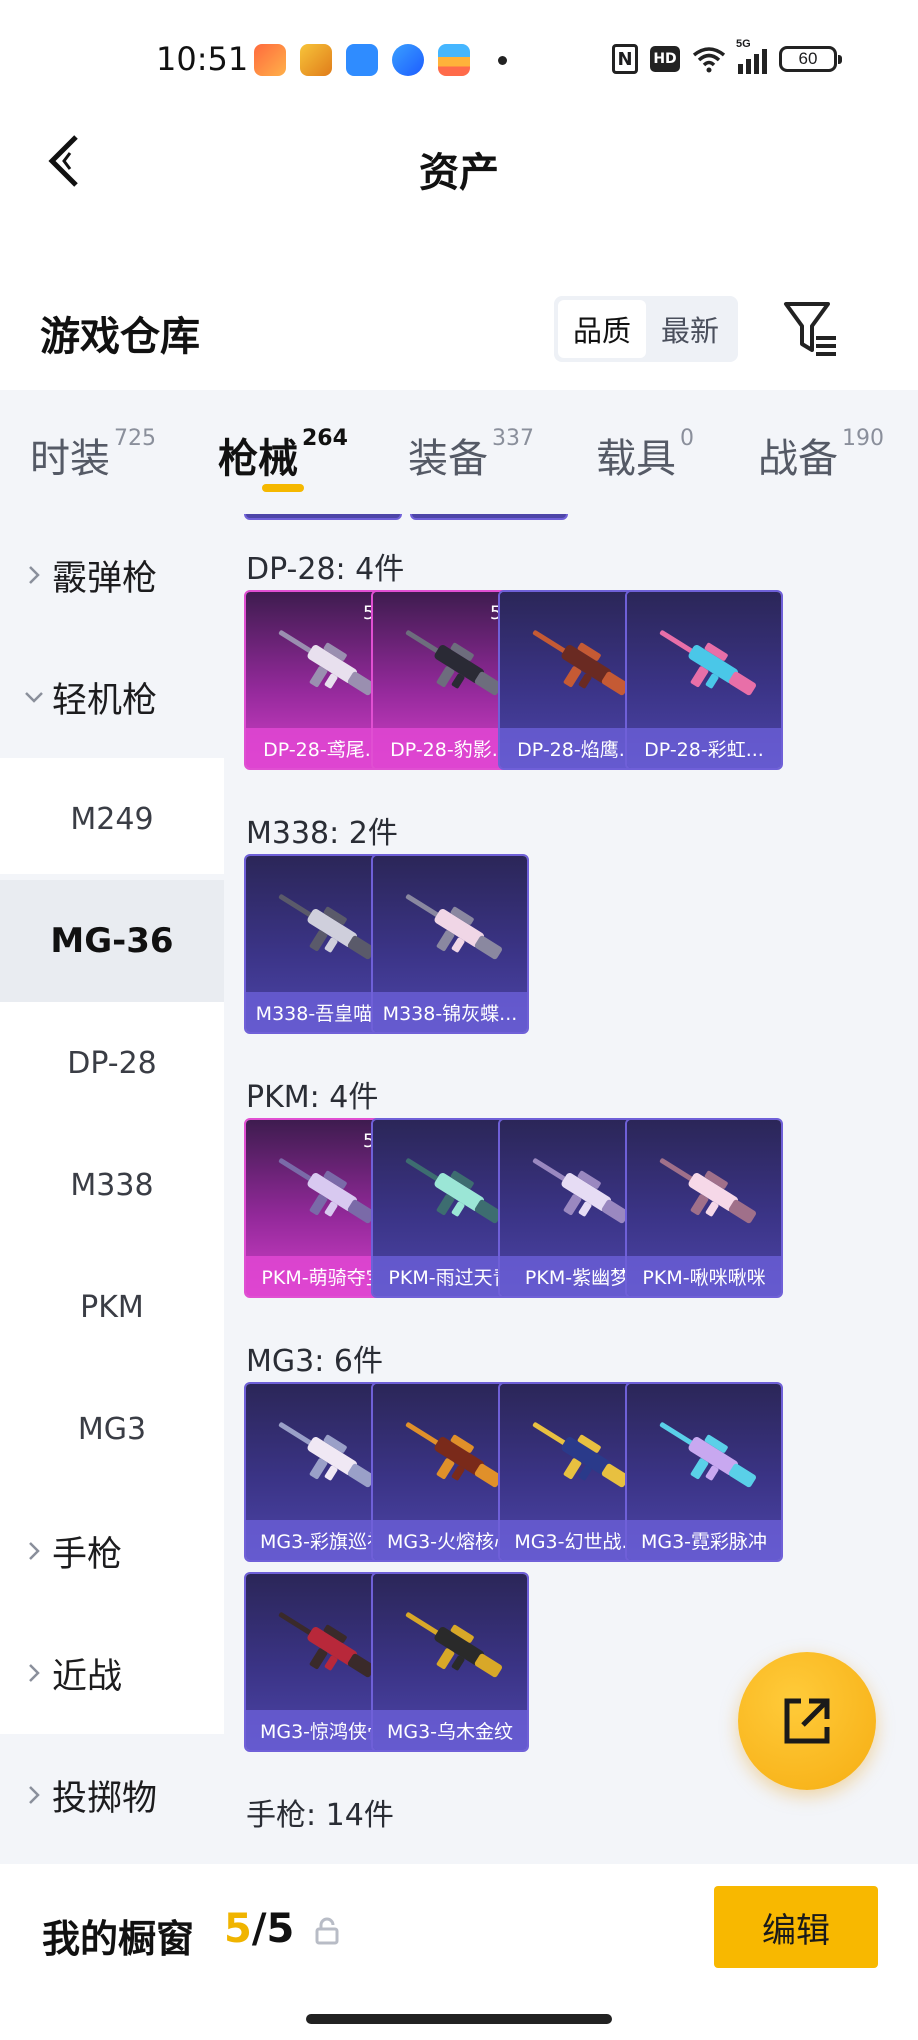 Image resolution: width=918 pixels, height=2040 pixels. I want to click on sort-by-quality-button: 品质, so click(602, 329).